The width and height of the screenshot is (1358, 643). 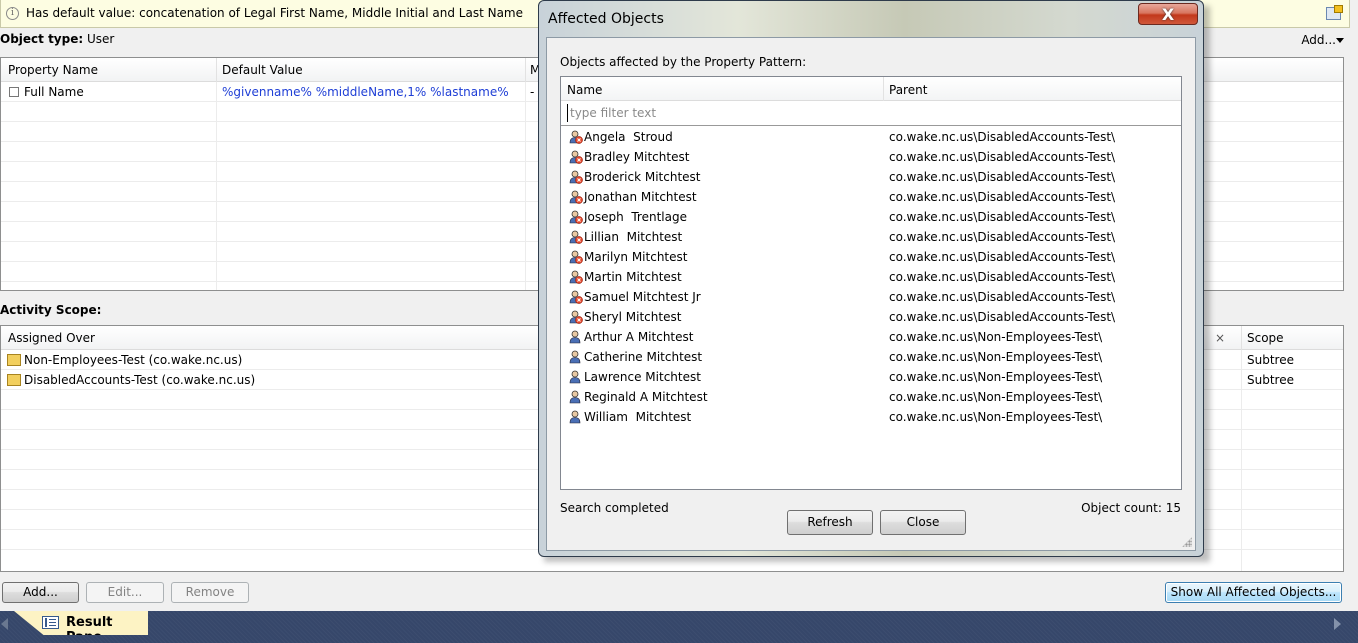 I want to click on object-name: Reginald A Mitchtest, so click(x=646, y=397).